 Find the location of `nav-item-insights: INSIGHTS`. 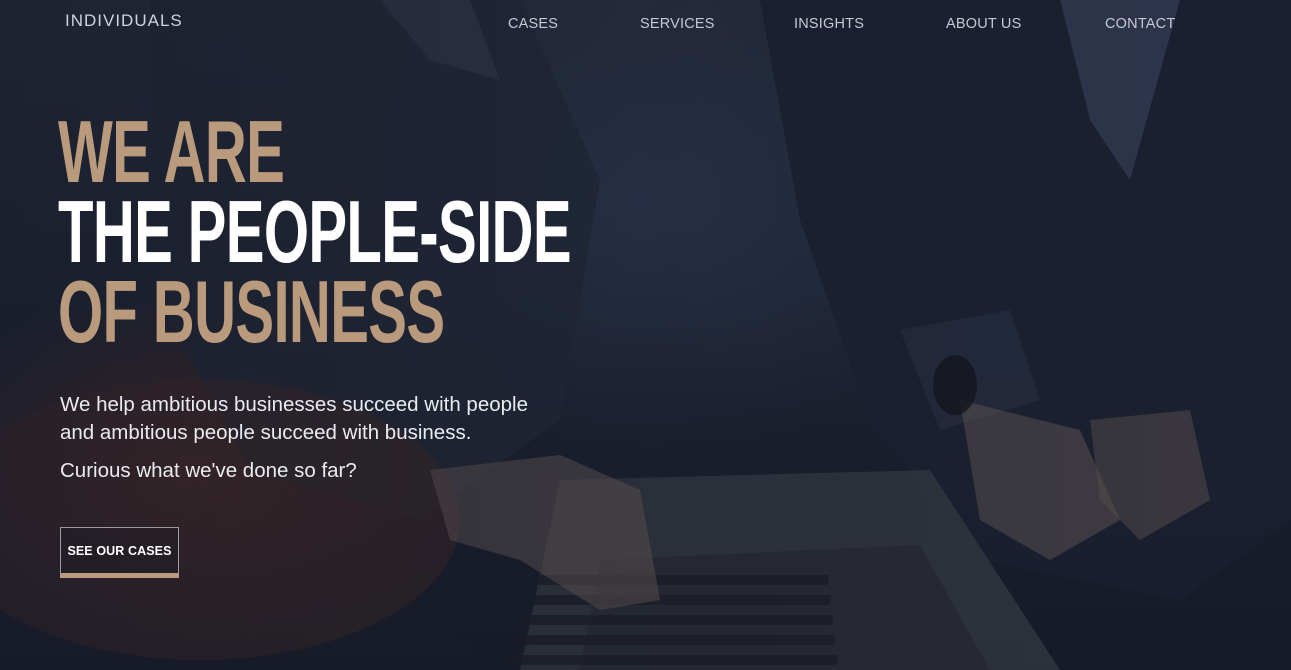

nav-item-insights: INSIGHTS is located at coordinates (829, 24).